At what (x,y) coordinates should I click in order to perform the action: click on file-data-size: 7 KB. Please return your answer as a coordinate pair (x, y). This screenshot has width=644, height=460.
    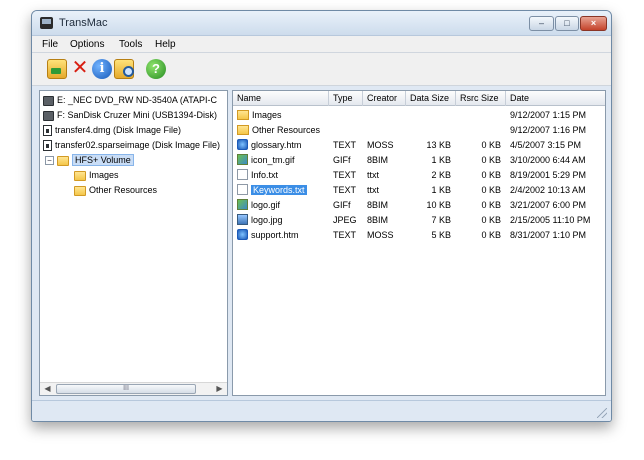
    Looking at the image, I should click on (441, 220).